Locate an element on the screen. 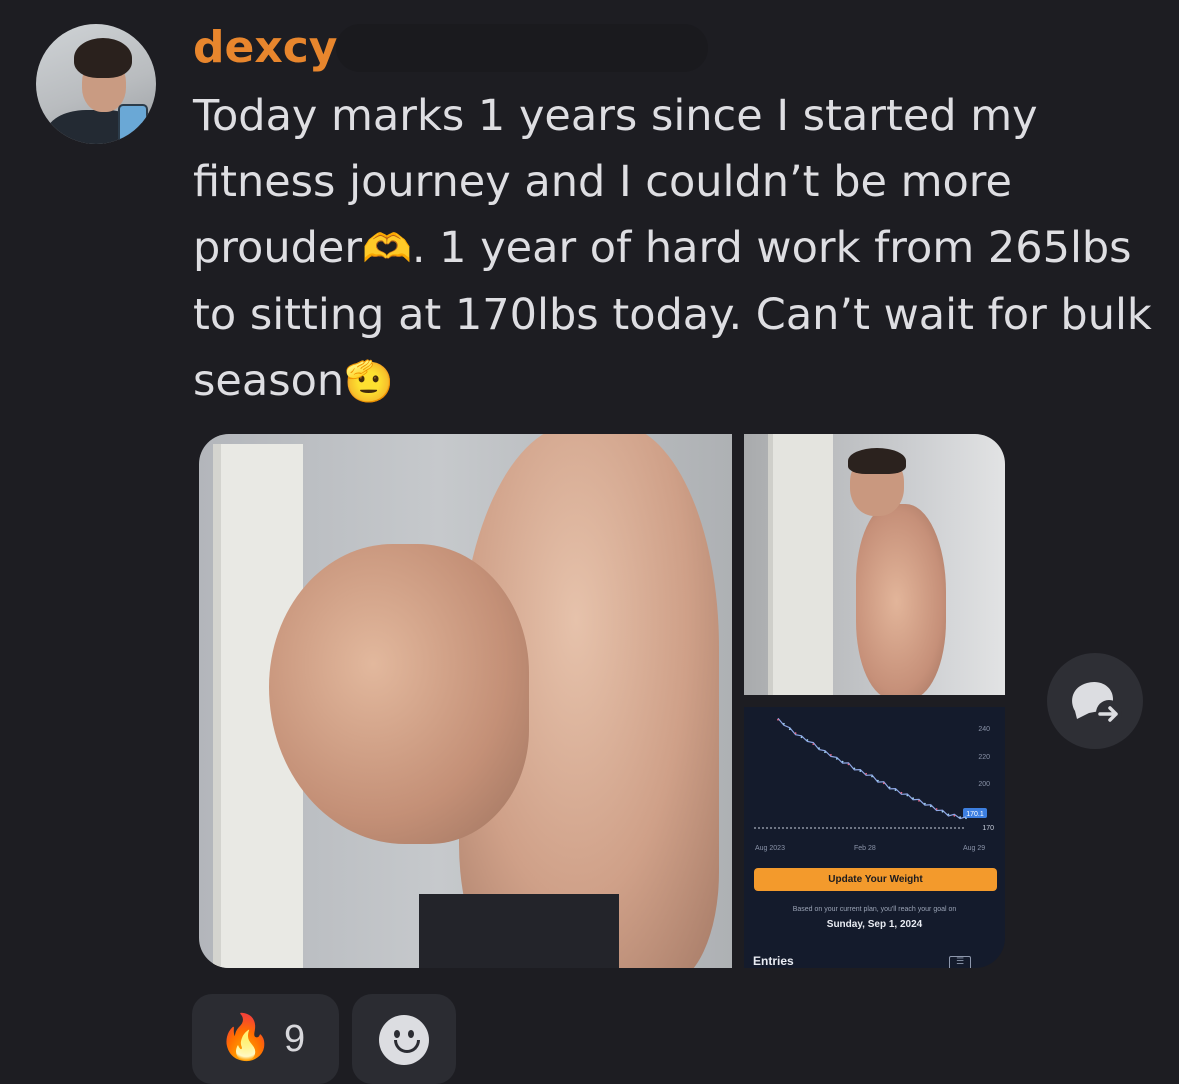  forward-thread-icon is located at coordinates (1097, 703).